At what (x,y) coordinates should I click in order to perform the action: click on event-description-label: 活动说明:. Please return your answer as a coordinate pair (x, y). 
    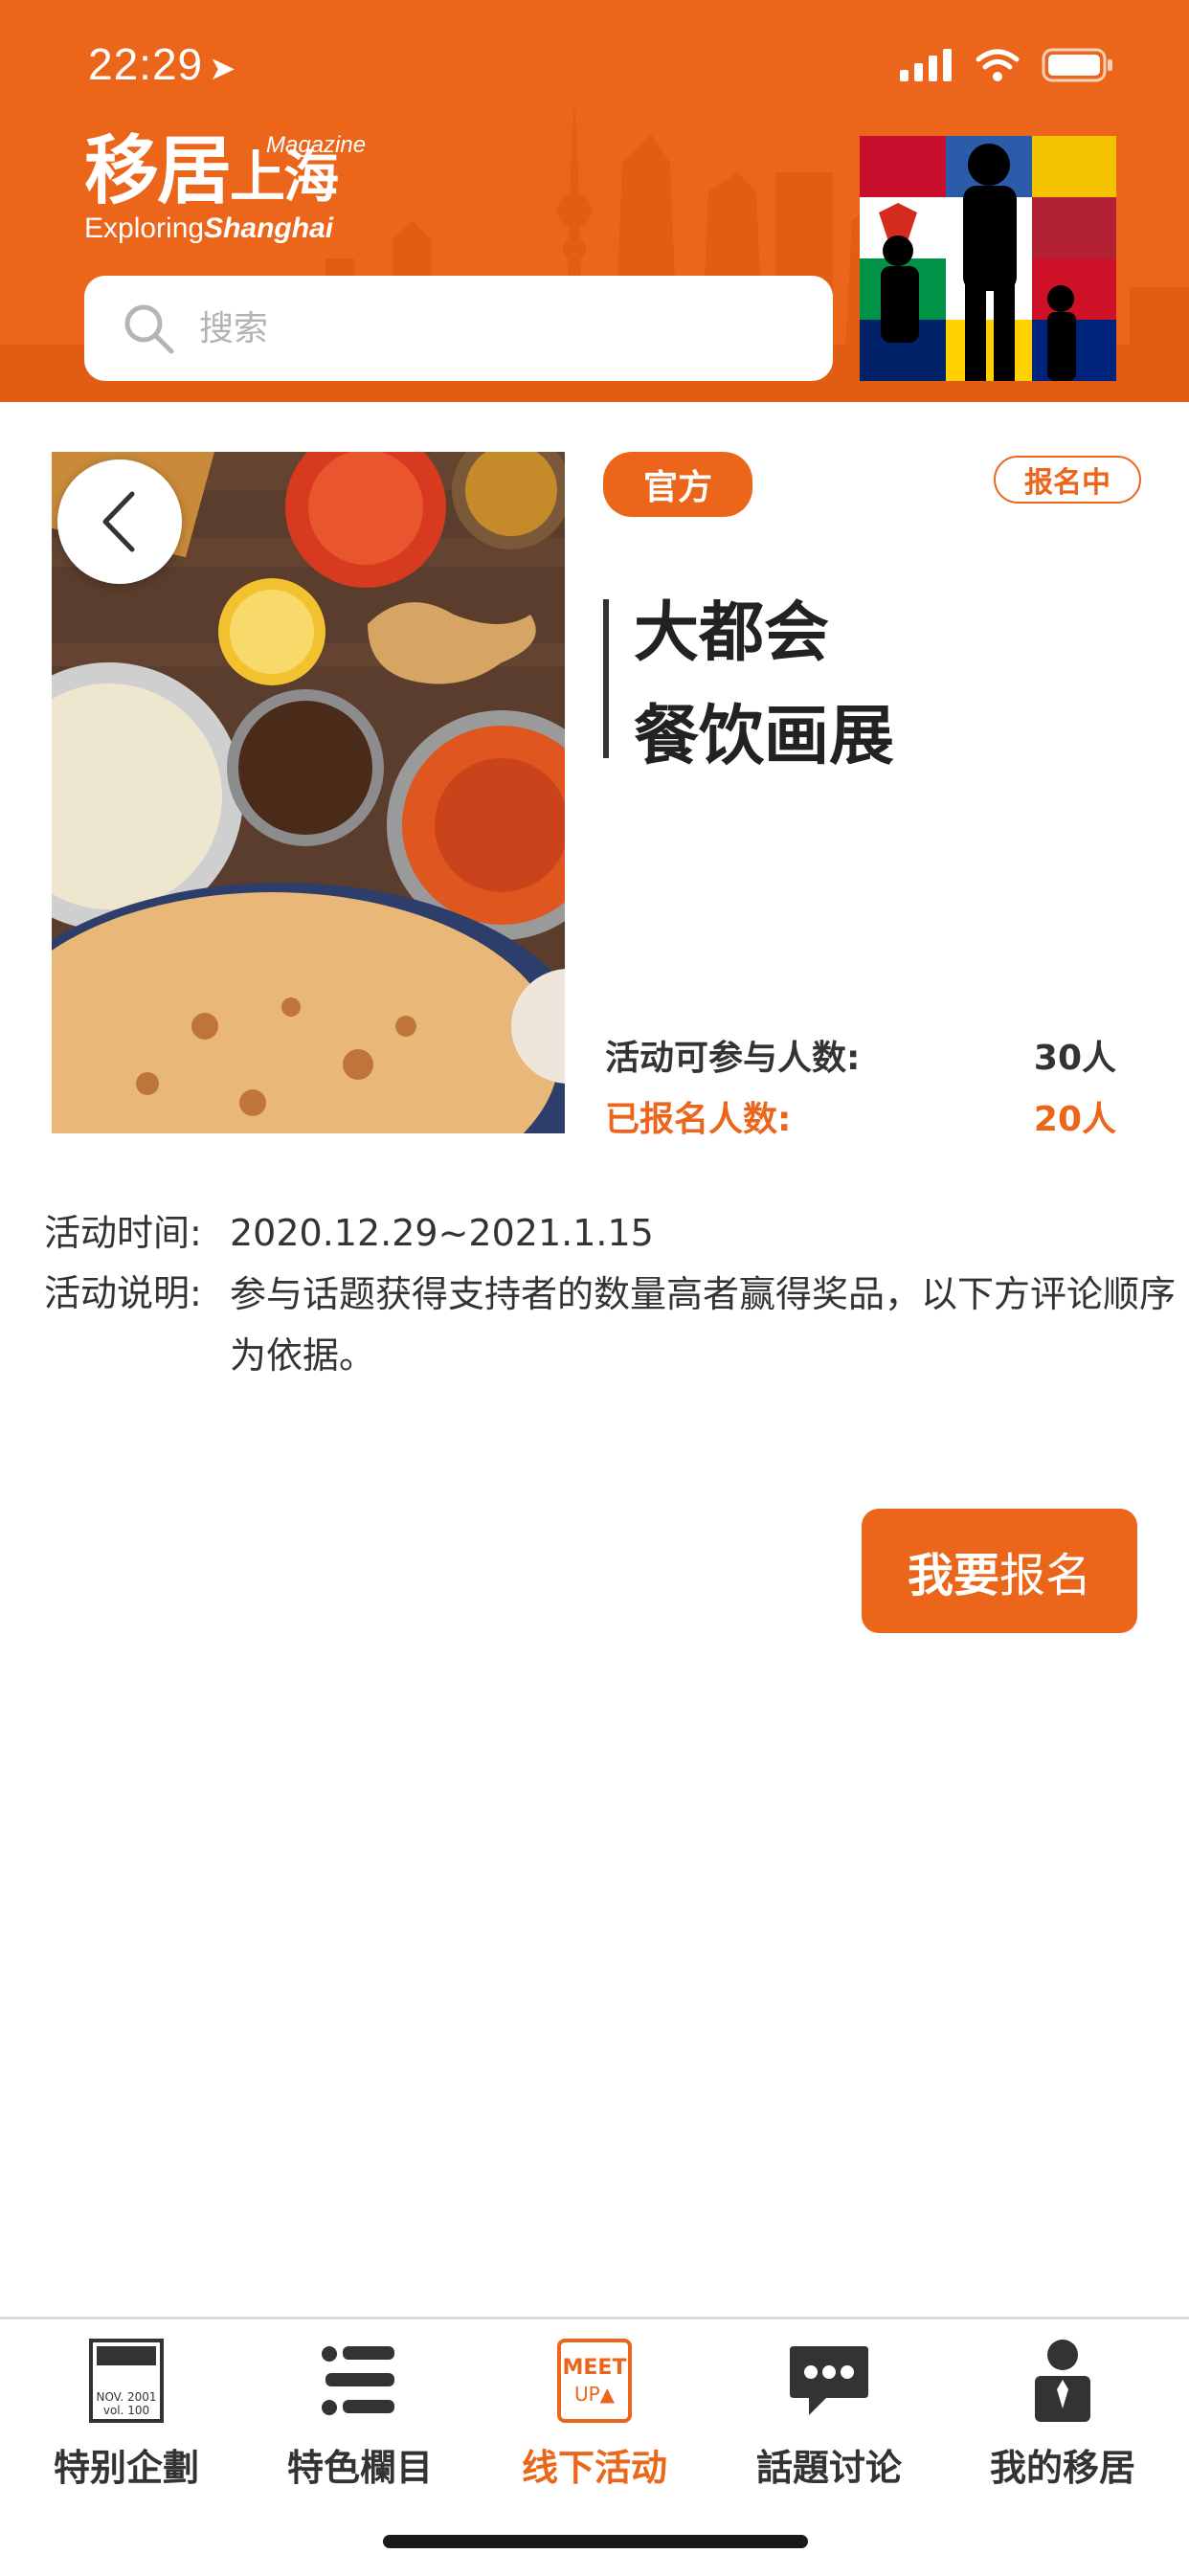
    Looking at the image, I should click on (123, 1293).